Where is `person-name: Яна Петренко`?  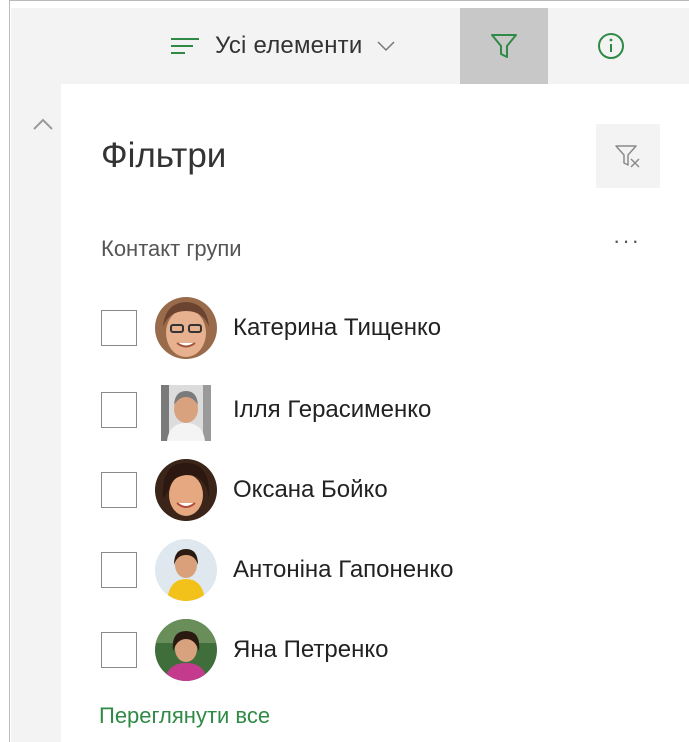 person-name: Яна Петренко is located at coordinates (311, 649).